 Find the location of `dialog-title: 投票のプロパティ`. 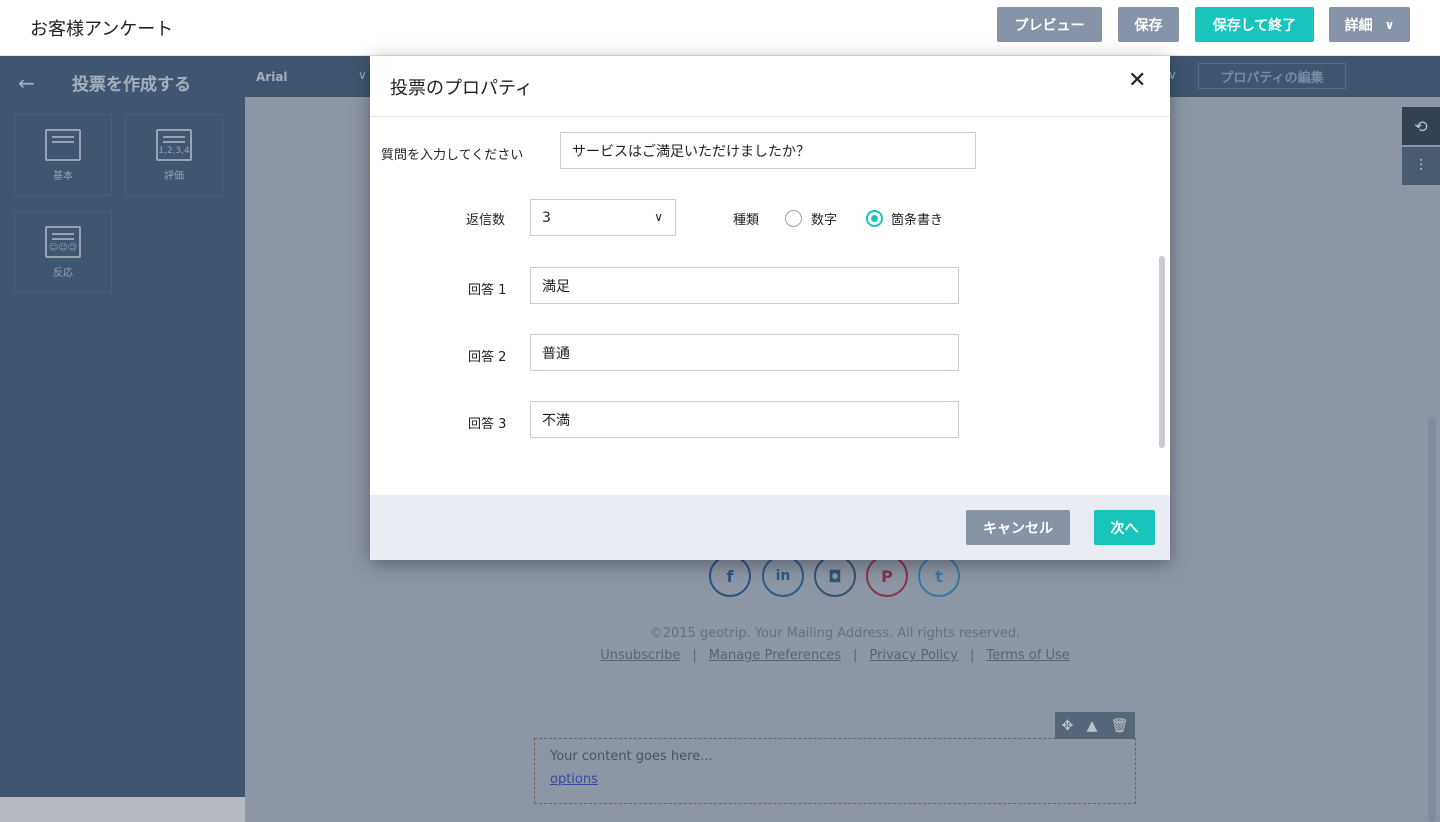

dialog-title: 投票のプロパティ is located at coordinates (461, 88).